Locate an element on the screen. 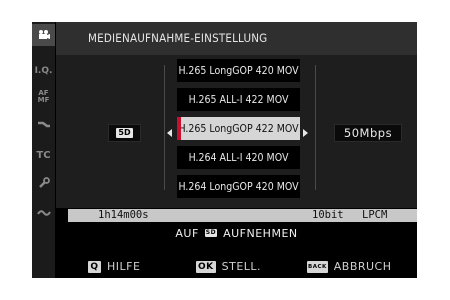 The height and width of the screenshot is (300, 450). sd-card-icon: SD is located at coordinates (211, 233).